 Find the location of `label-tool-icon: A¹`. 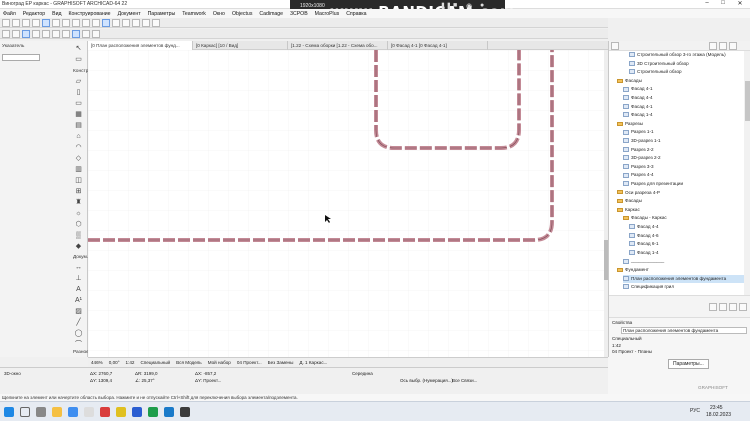

label-tool-icon: A¹ is located at coordinates (78, 300).